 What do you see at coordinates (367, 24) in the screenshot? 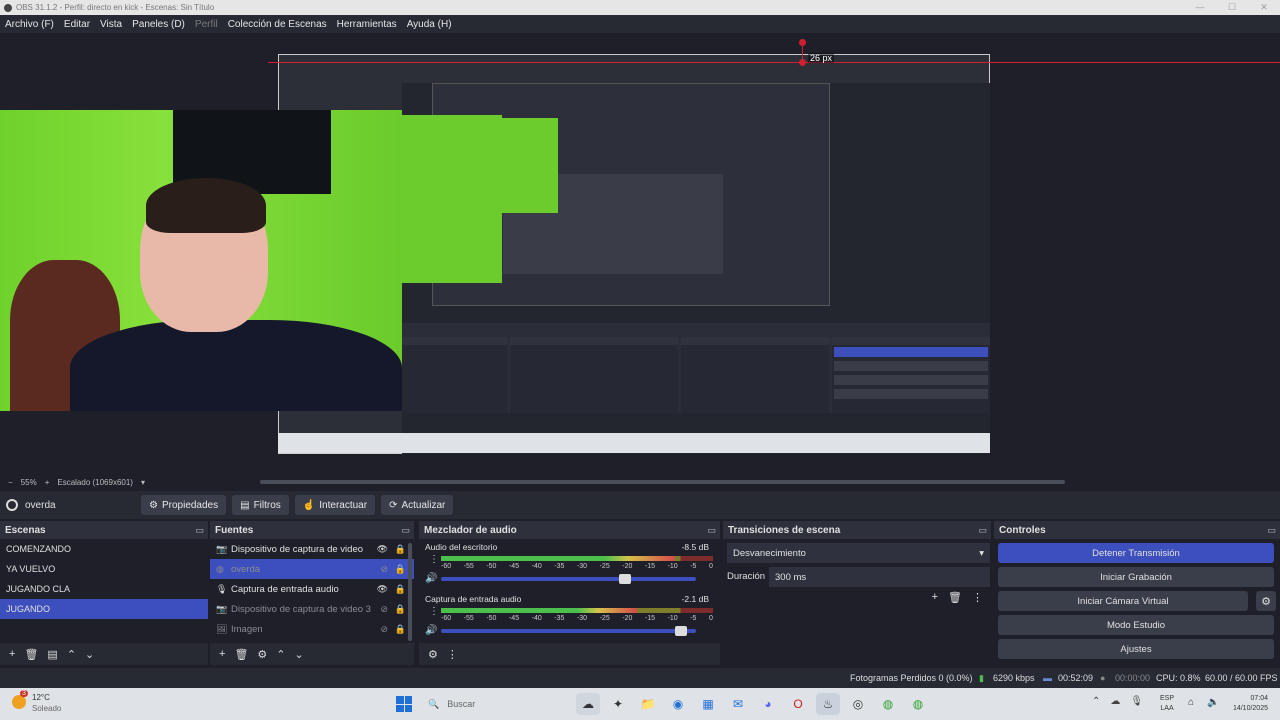
I see `menu-herramientas: Herramientas` at bounding box center [367, 24].